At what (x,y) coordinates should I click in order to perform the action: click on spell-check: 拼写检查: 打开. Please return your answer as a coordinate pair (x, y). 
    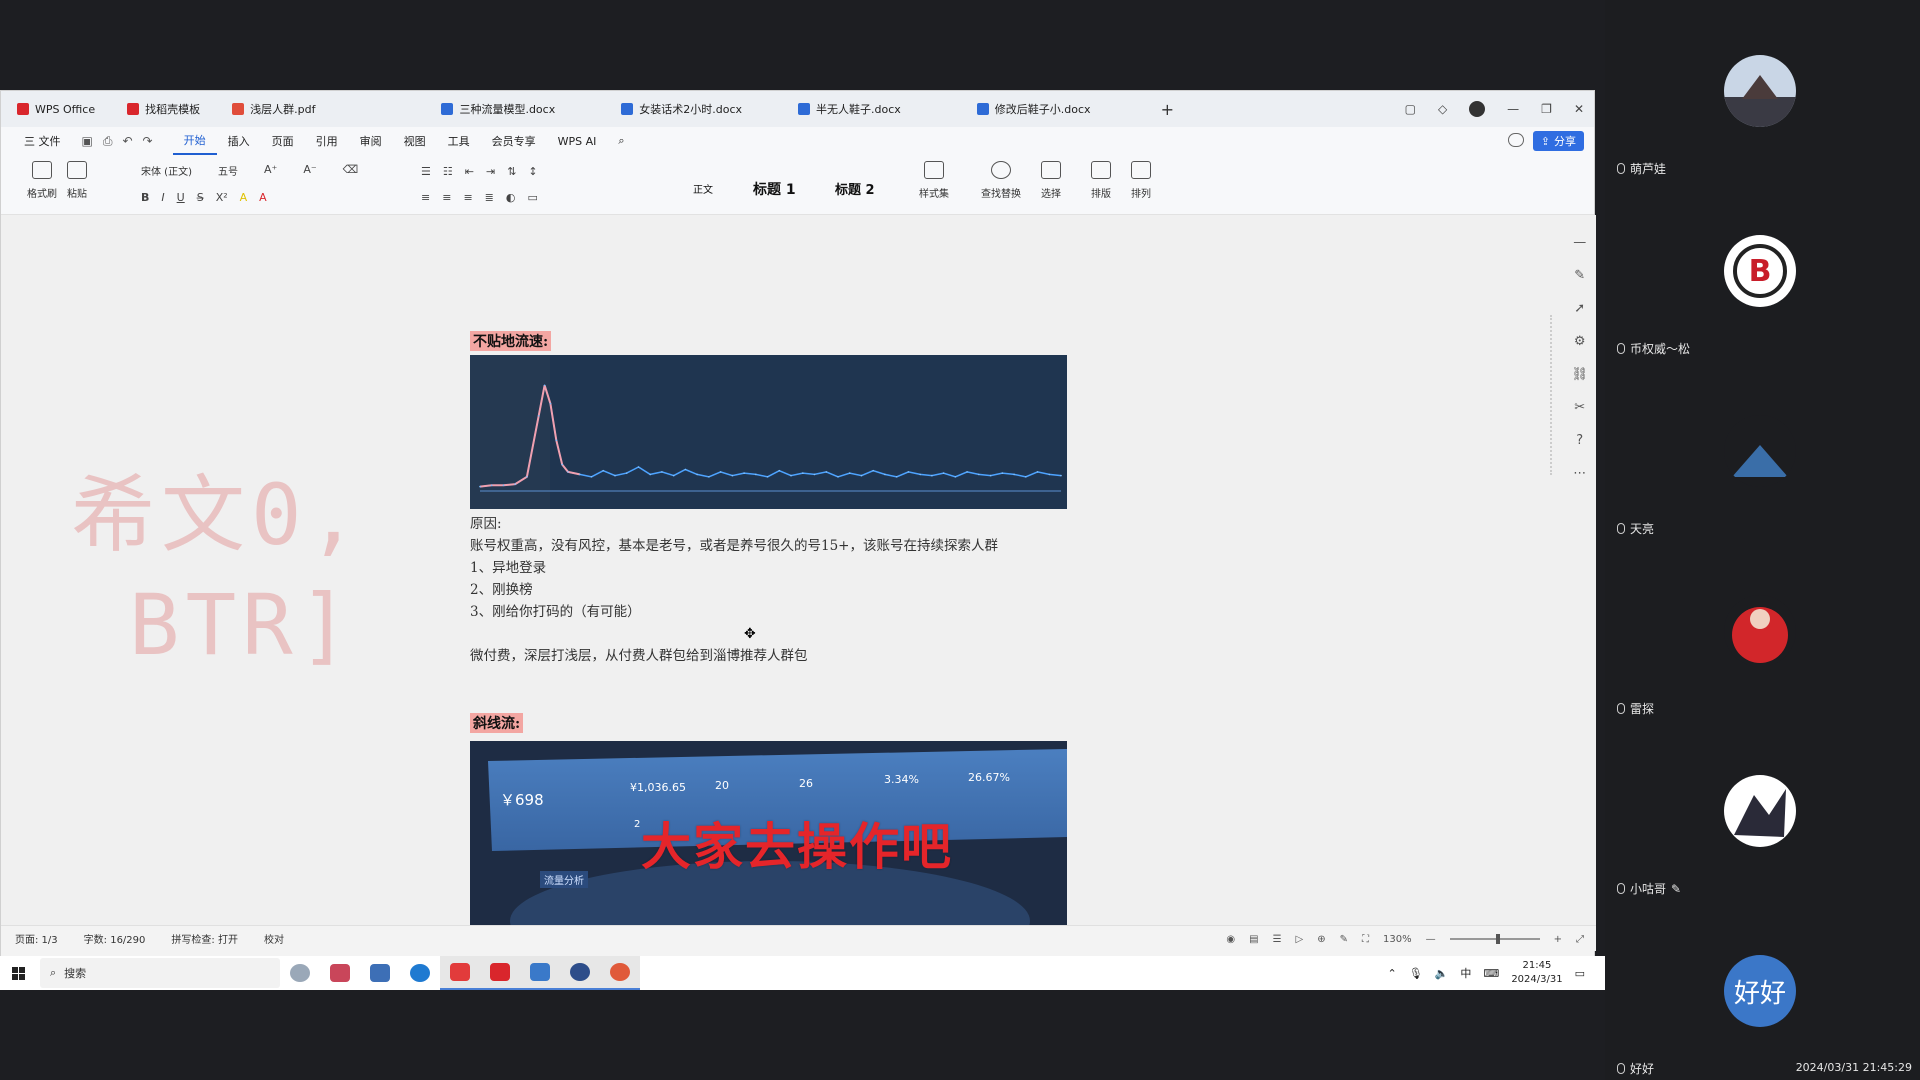
    Looking at the image, I should click on (204, 938).